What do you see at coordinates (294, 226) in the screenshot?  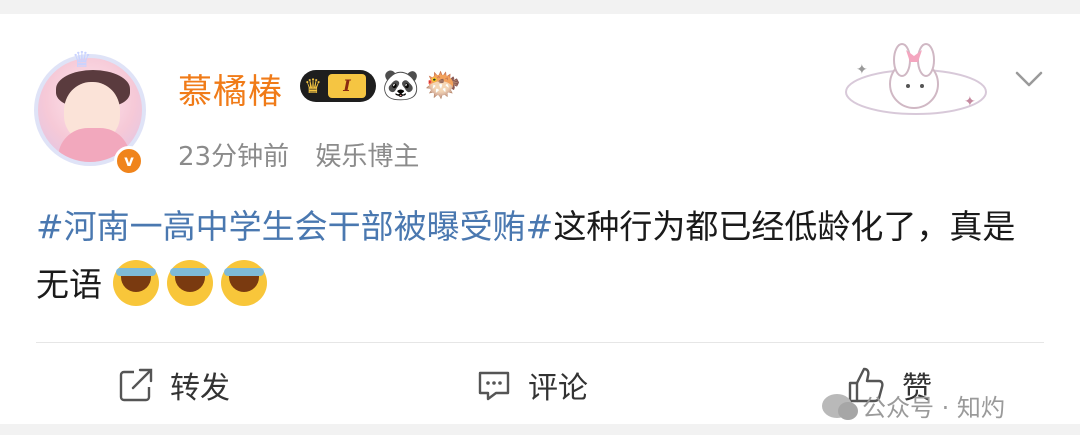 I see `topic-link: #河南一高中学生会干部被曝受贿#` at bounding box center [294, 226].